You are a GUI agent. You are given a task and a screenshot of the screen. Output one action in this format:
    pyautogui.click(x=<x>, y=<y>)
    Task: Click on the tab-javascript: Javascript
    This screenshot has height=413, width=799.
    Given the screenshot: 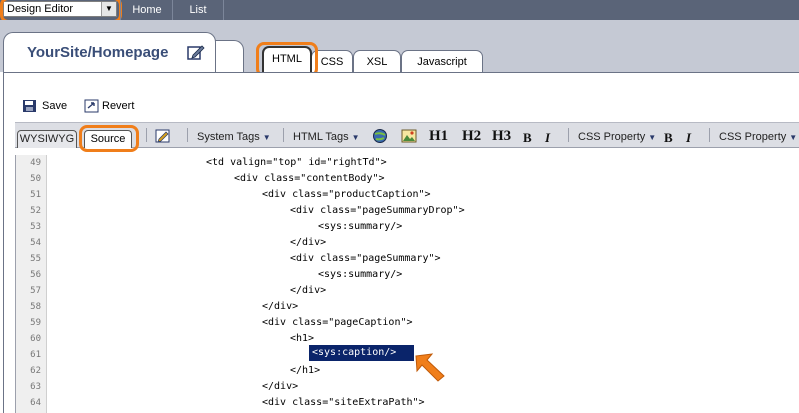 What is the action you would take?
    pyautogui.click(x=442, y=61)
    